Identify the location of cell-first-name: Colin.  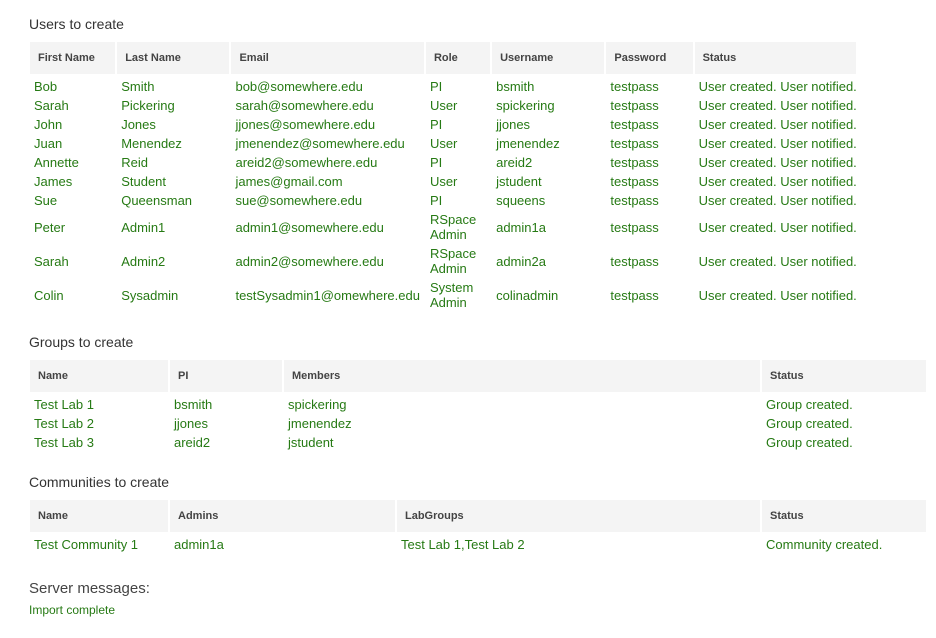
(49, 295).